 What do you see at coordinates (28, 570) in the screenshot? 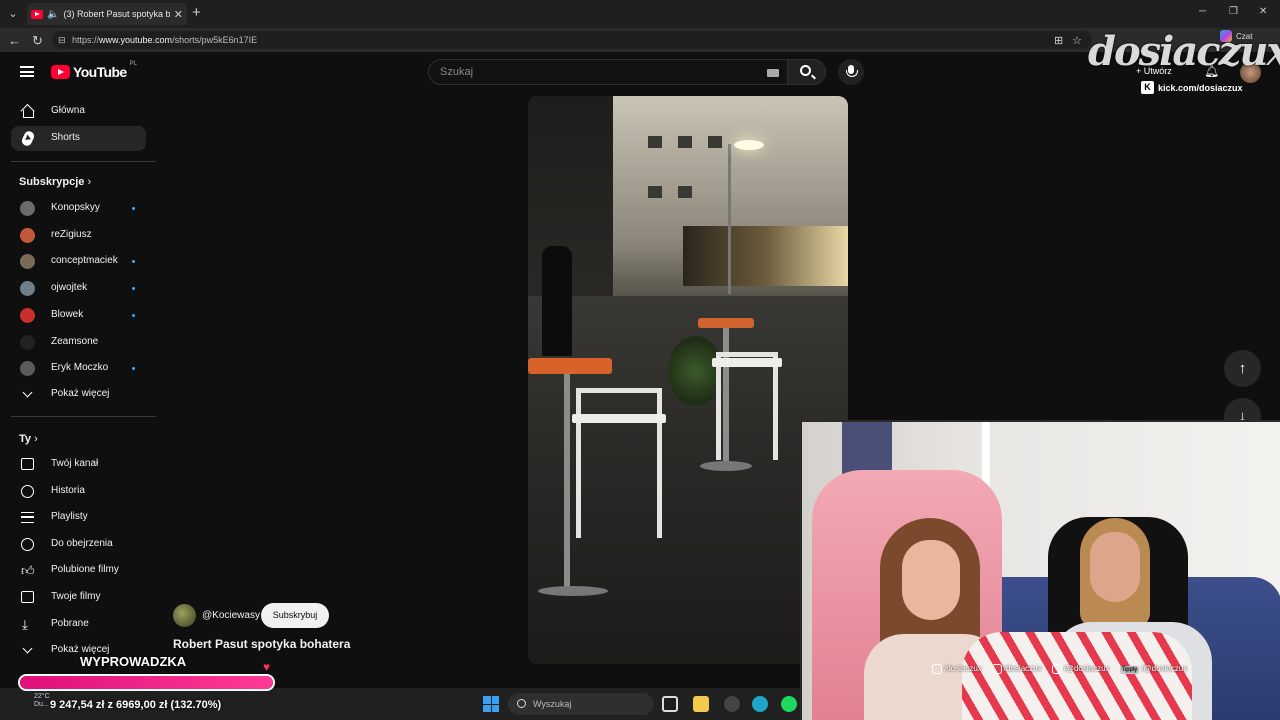
I see `thumbs-up-icon: 👍︎` at bounding box center [28, 570].